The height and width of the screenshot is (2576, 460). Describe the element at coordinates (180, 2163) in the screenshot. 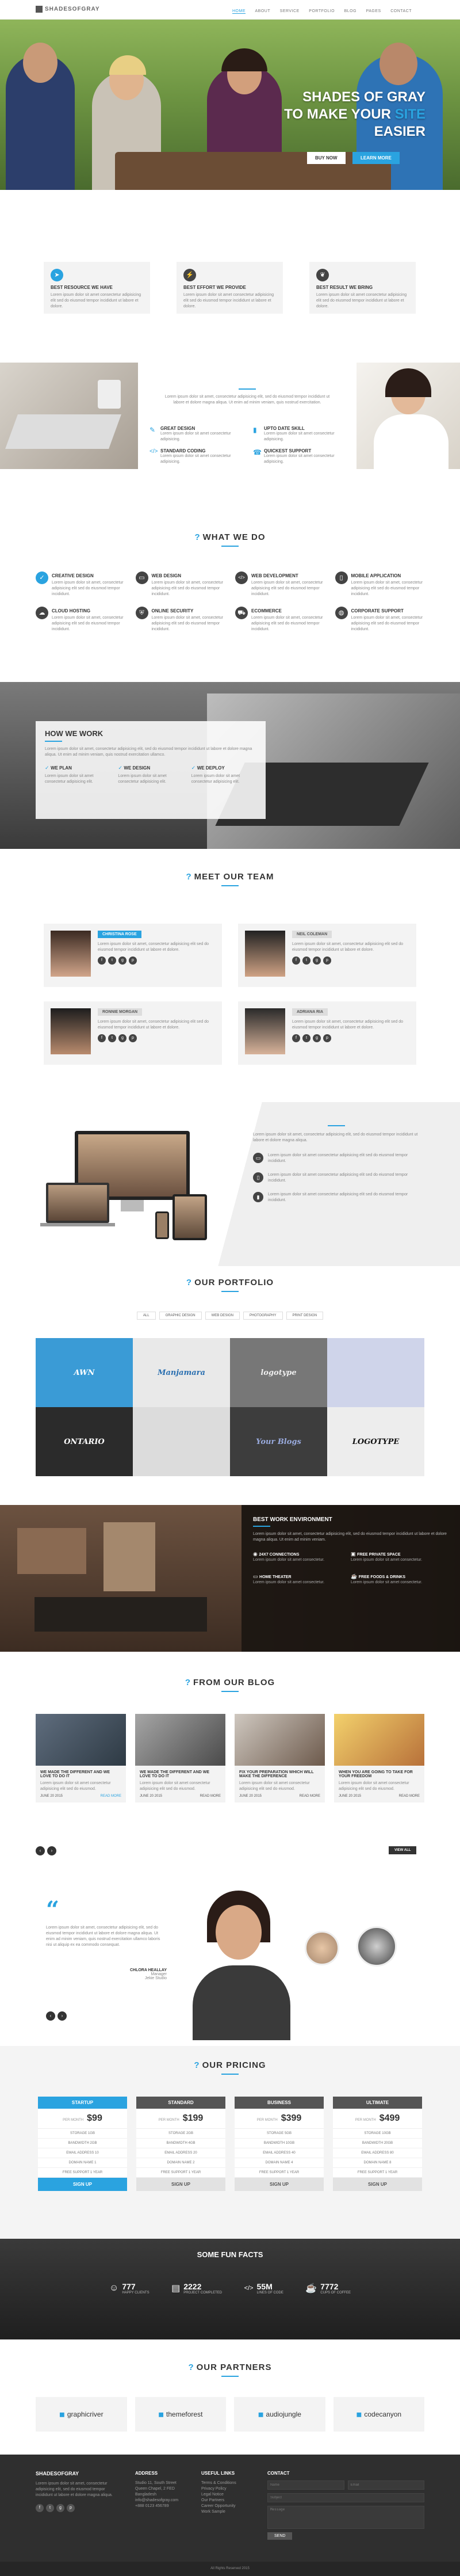

I see `plan-feature: DOMAIN NAME 2` at that location.